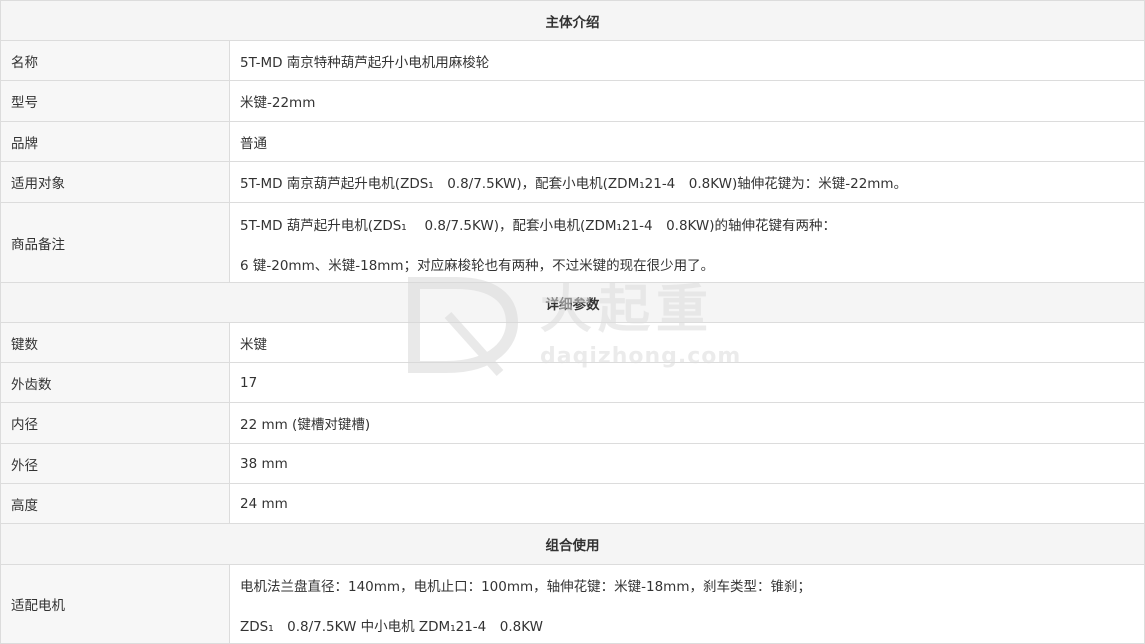 Image resolution: width=1145 pixels, height=644 pixels. I want to click on row-label: 商品备注, so click(115, 242).